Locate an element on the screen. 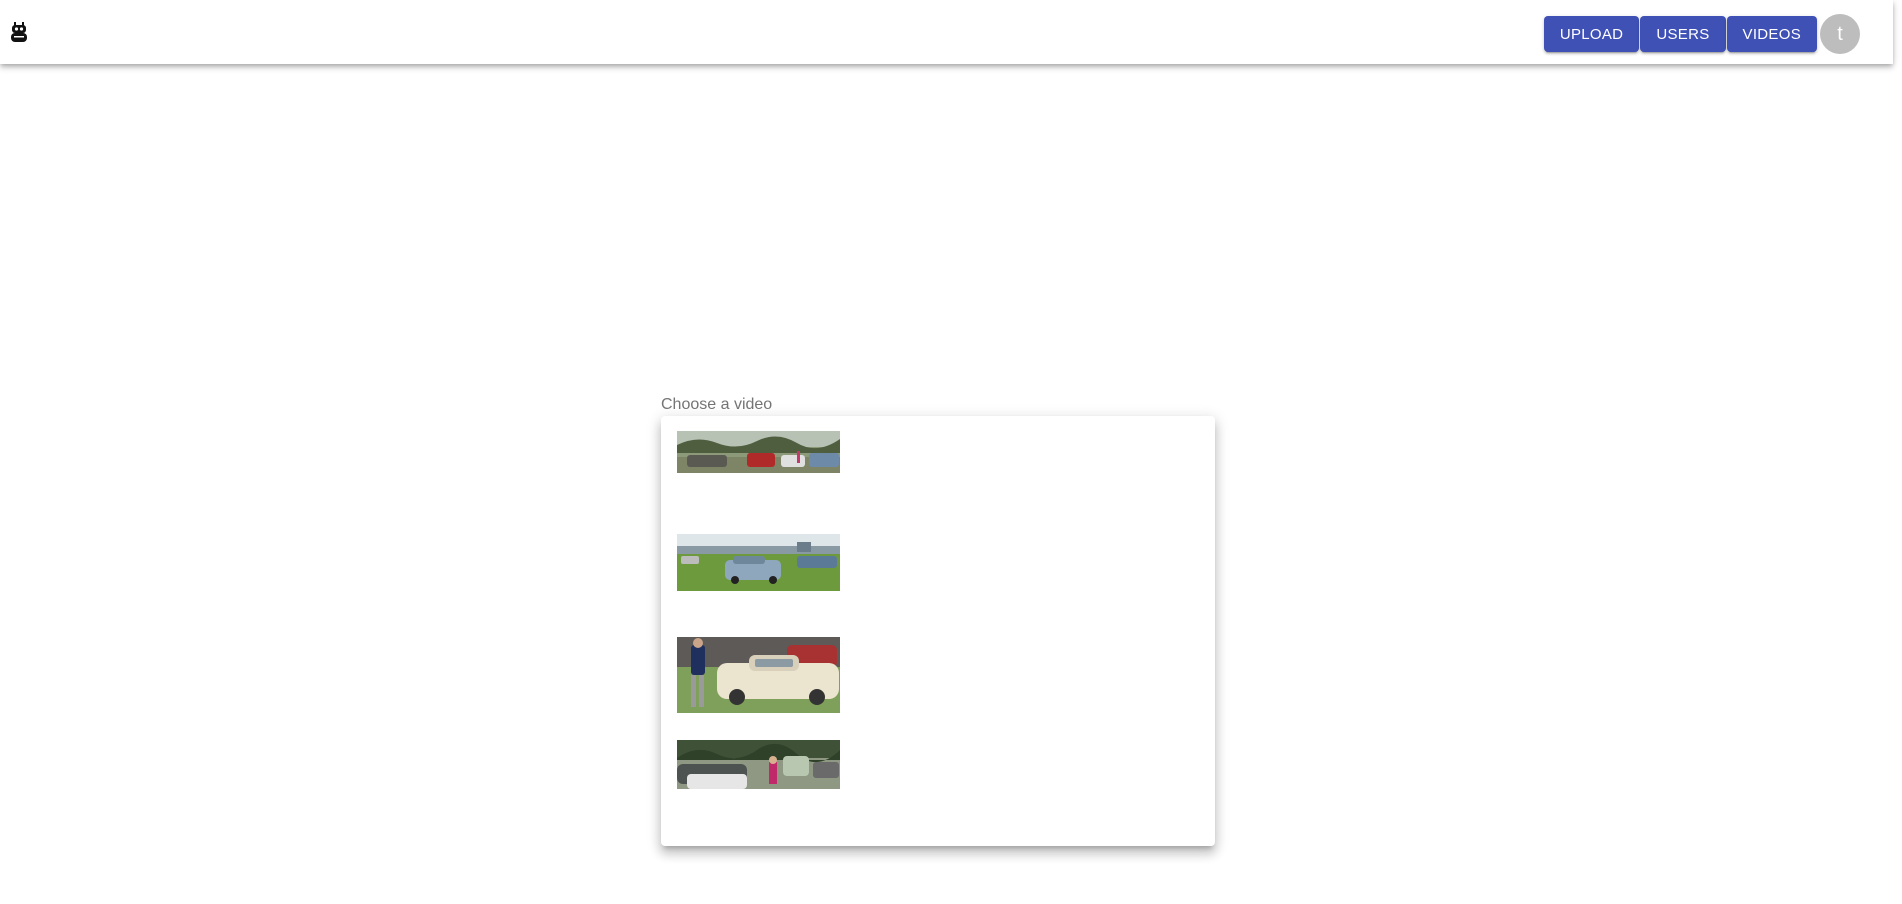 This screenshot has width=1902, height=904. top-app-bar: UPLOAD USERS VIDEOS t is located at coordinates (946, 32).